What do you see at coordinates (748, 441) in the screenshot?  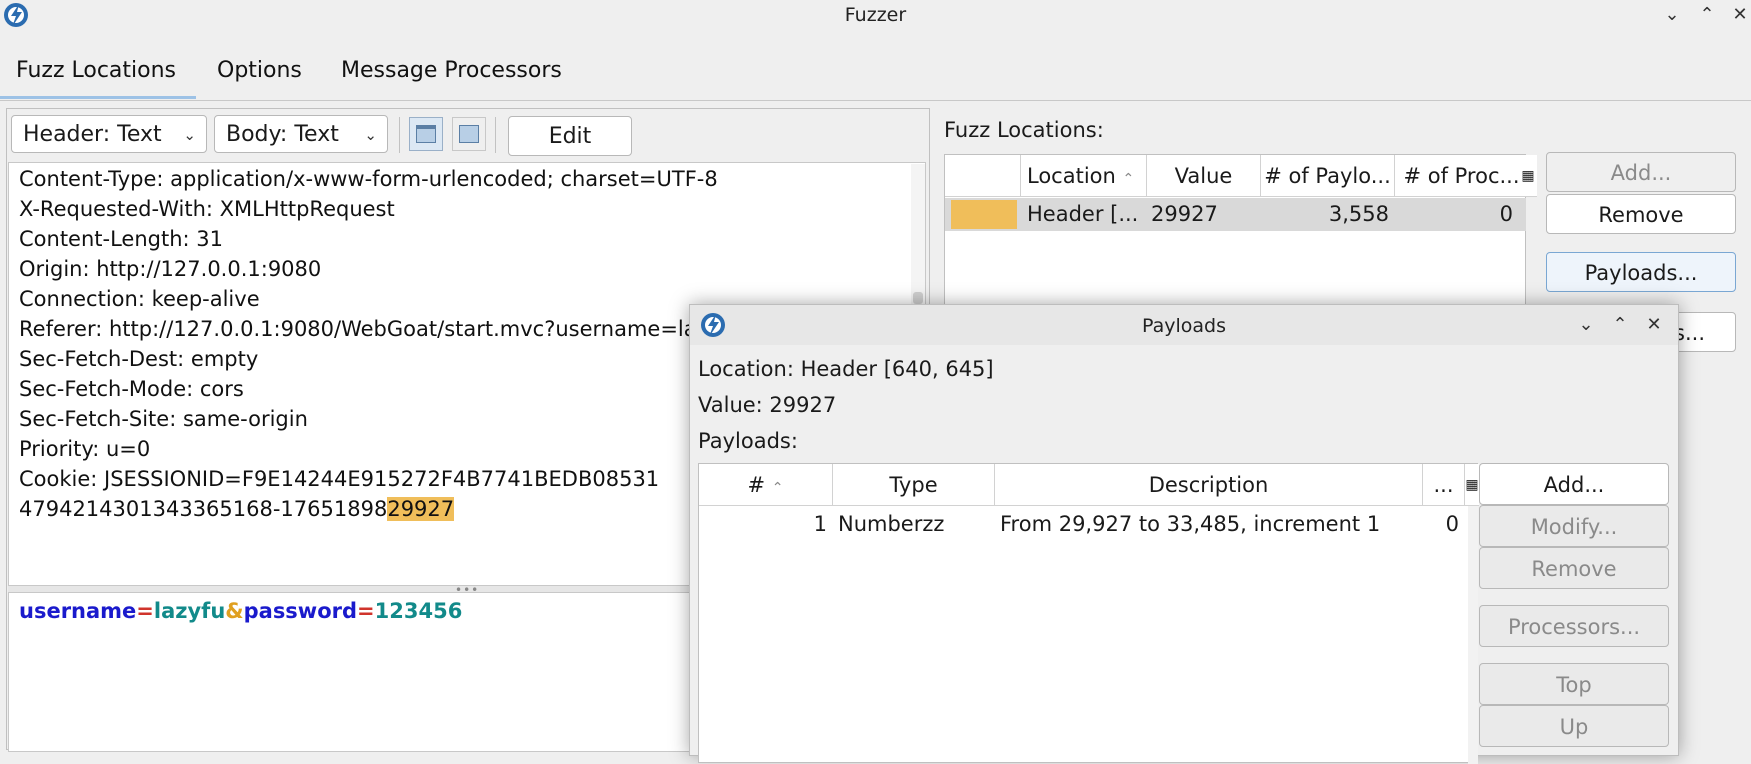 I see `payloads-label: Payloads:` at bounding box center [748, 441].